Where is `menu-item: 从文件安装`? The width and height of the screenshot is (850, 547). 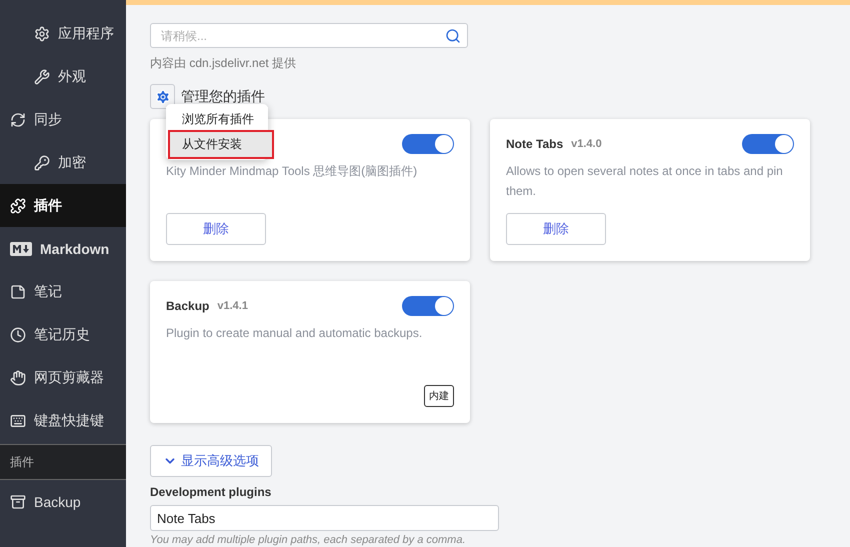
menu-item: 从文件安装 is located at coordinates (221, 144).